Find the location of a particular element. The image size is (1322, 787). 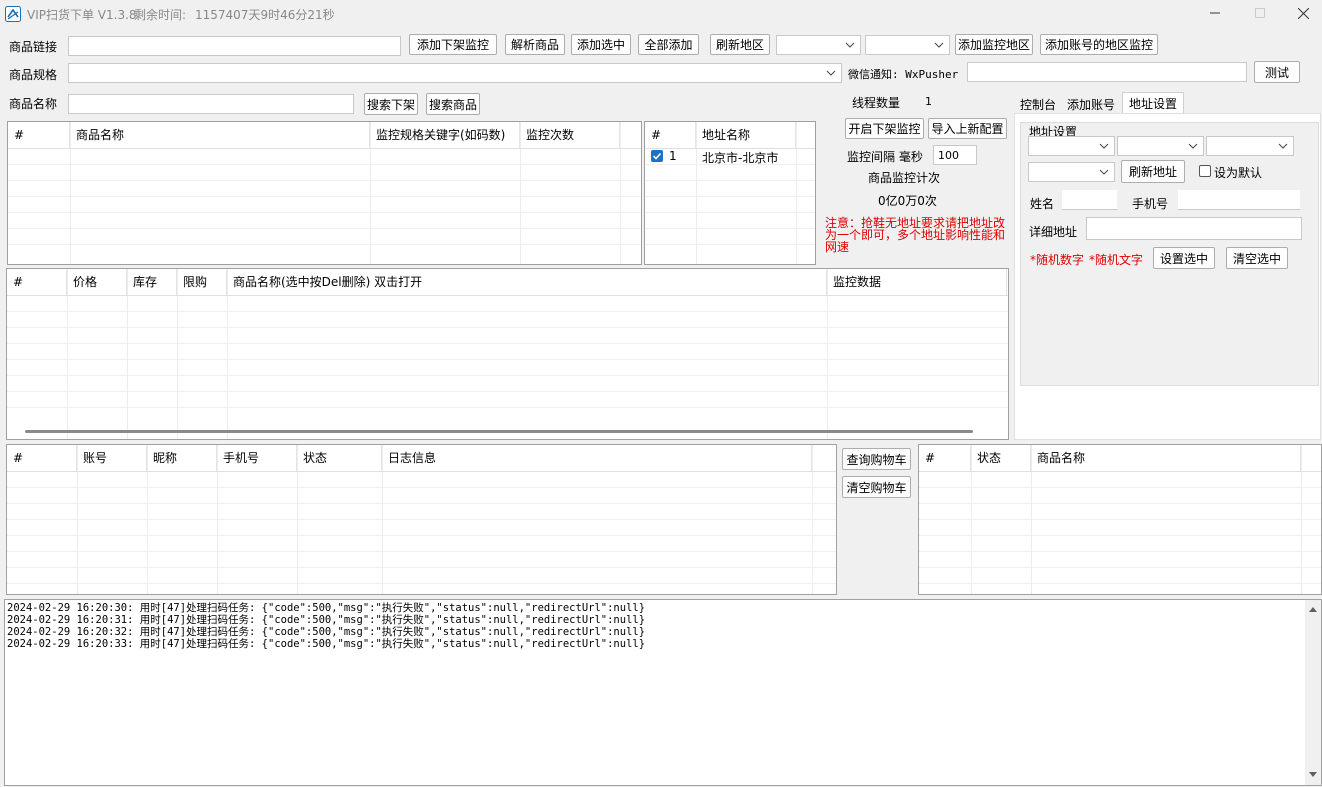

import-config-button: 导入上新配置 is located at coordinates (967, 128).